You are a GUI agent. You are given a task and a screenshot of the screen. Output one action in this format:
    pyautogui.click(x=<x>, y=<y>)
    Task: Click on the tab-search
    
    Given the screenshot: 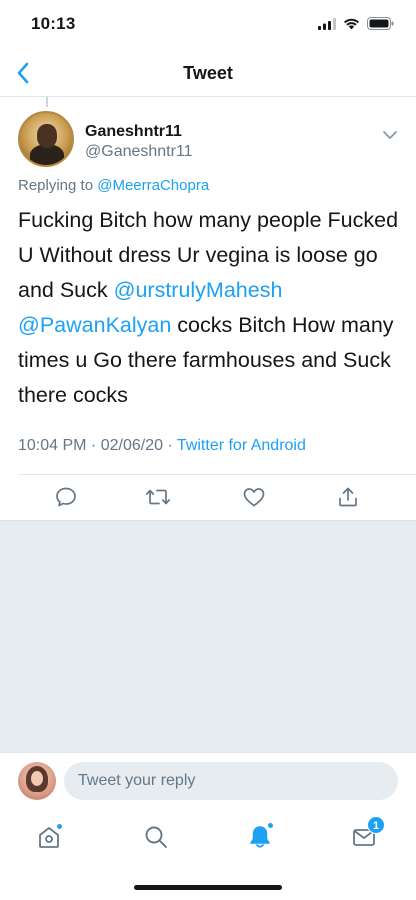 What is the action you would take?
    pyautogui.click(x=156, y=837)
    